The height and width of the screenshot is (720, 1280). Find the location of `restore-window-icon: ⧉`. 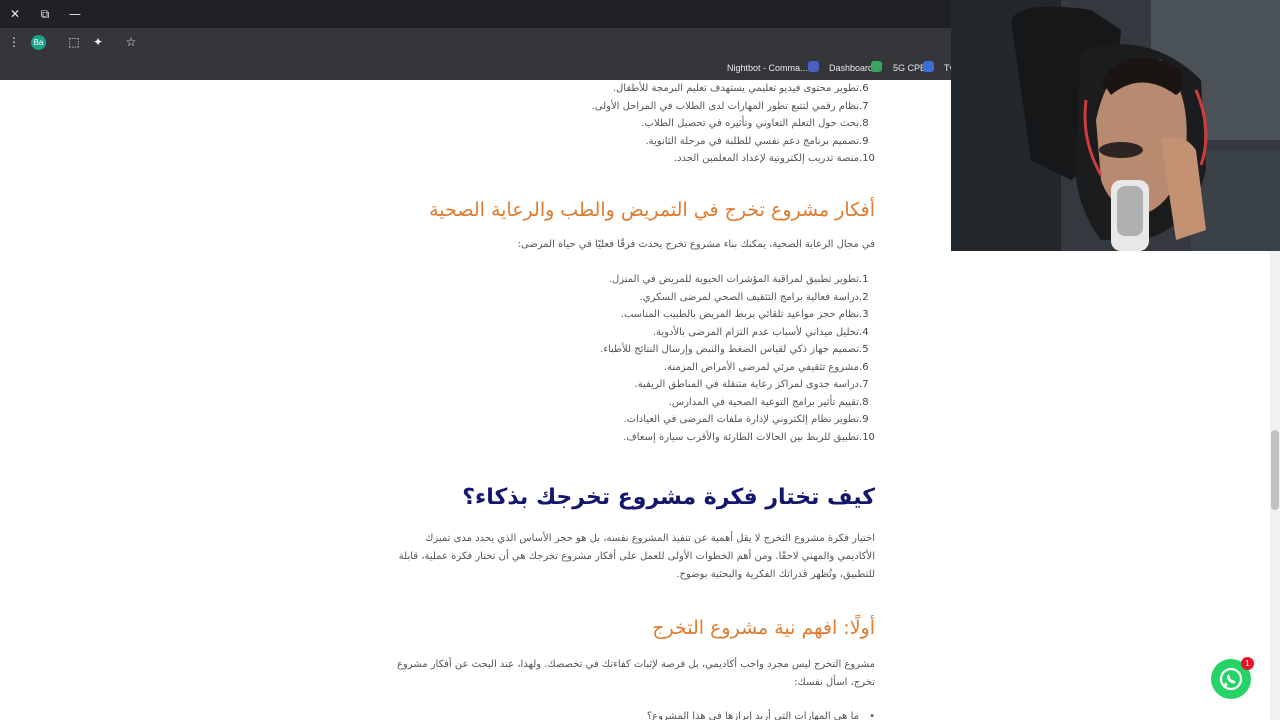

restore-window-icon: ⧉ is located at coordinates (45, 14).